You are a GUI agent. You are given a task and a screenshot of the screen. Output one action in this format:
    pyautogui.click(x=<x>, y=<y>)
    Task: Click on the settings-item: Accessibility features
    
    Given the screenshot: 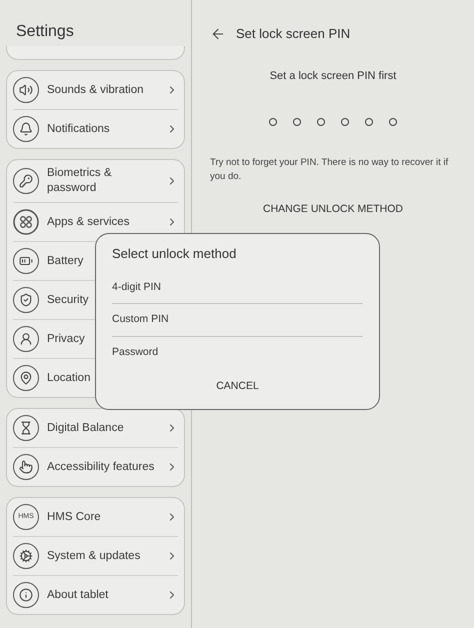 What is the action you would take?
    pyautogui.click(x=95, y=466)
    